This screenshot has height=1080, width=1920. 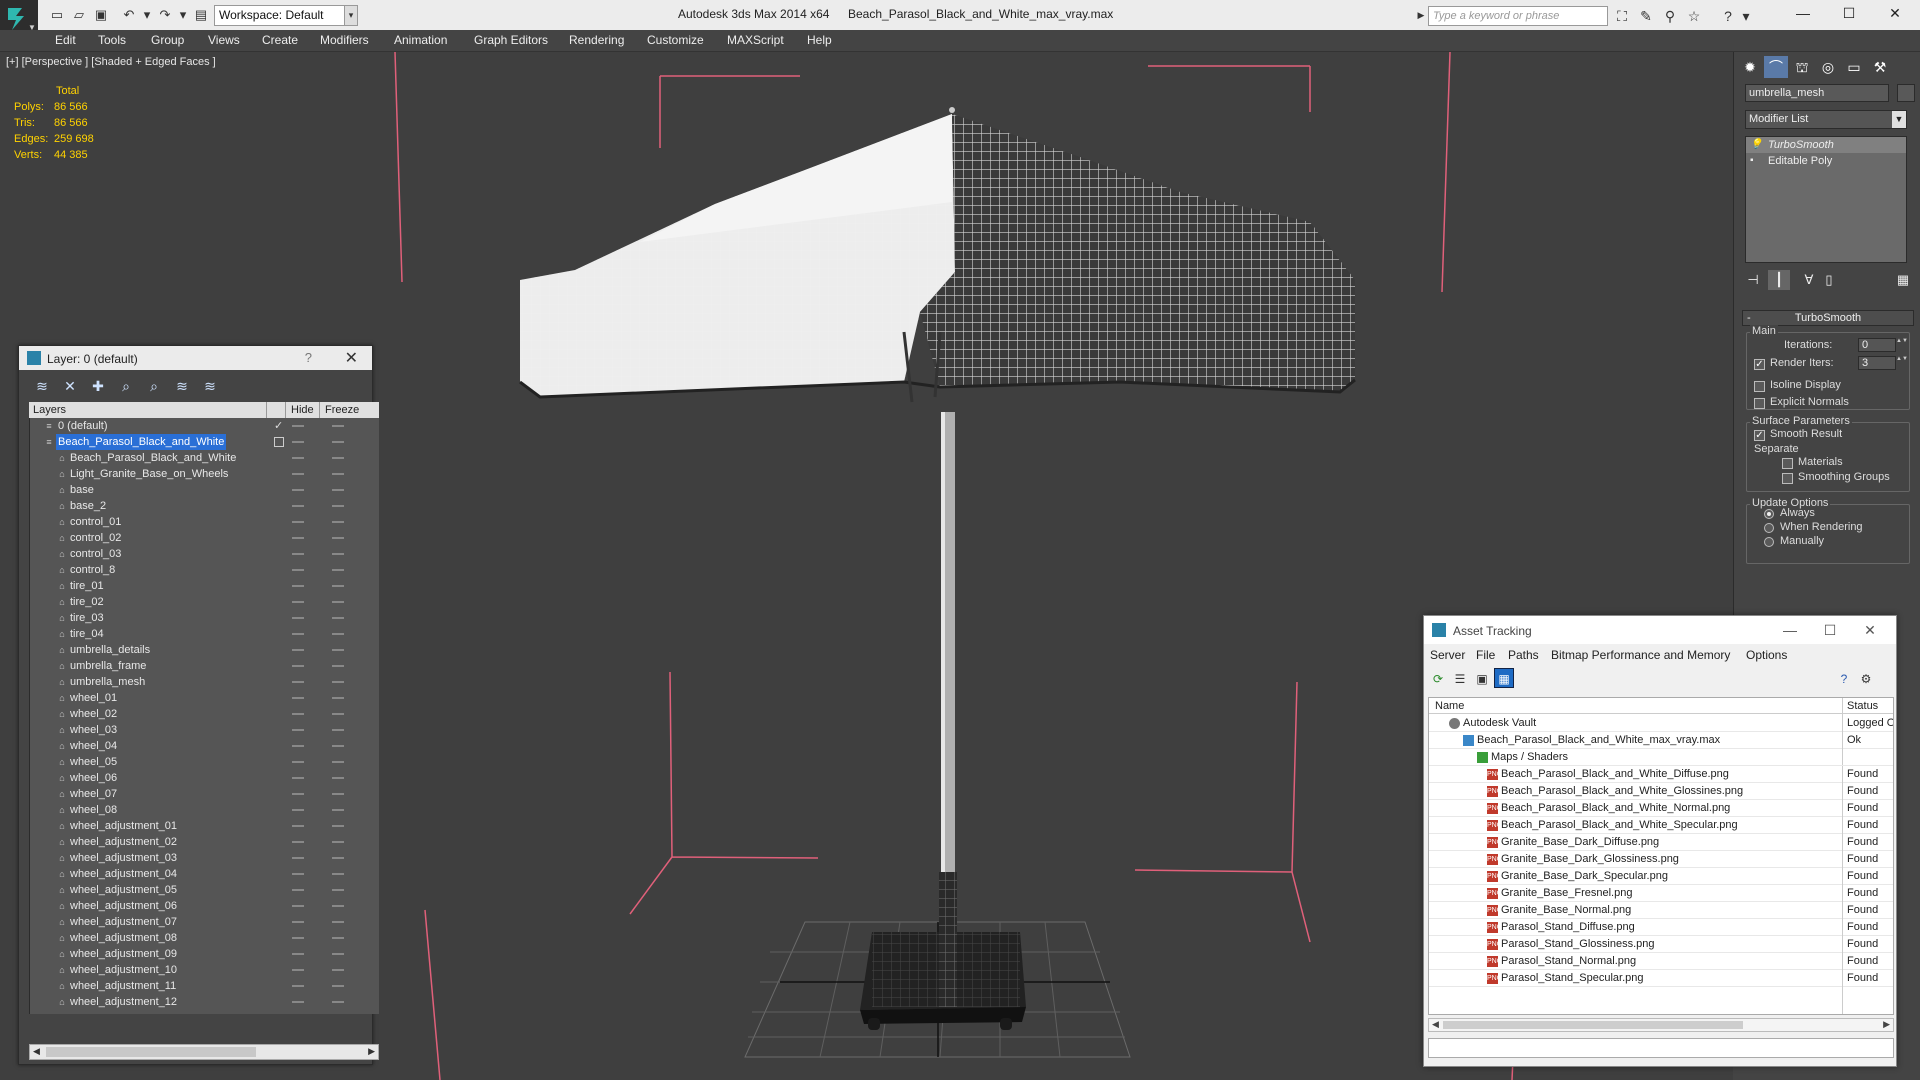 I want to click on layer-row: ⌂ wheel_03, so click(x=204, y=730).